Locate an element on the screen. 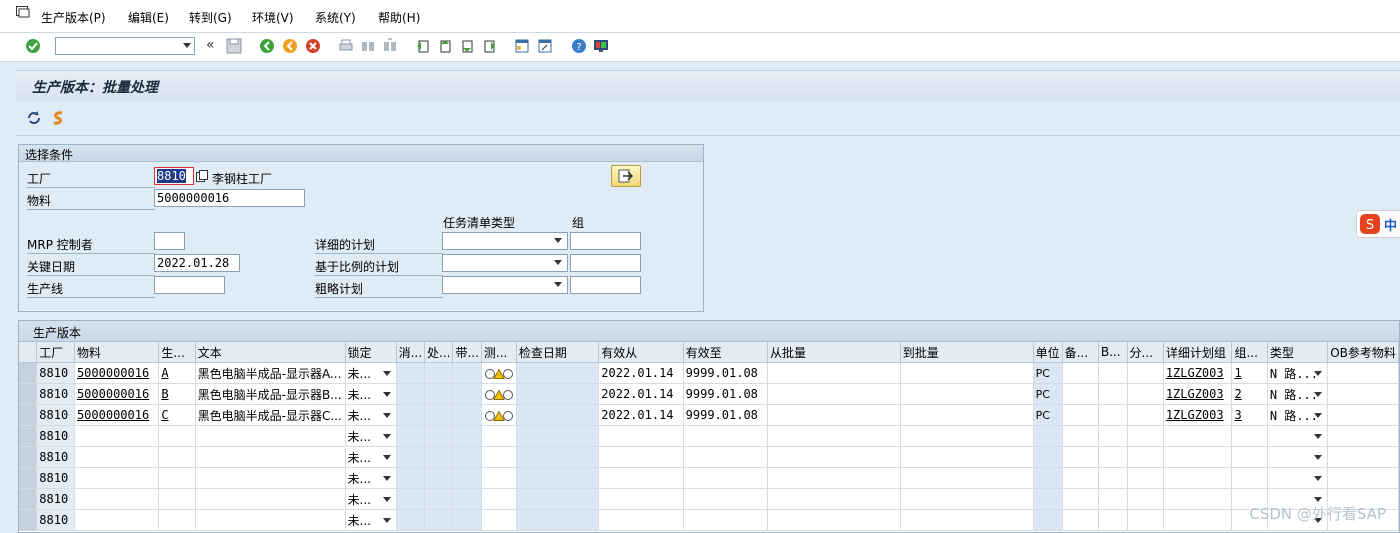 The image size is (1400, 533). previous-page-icon is located at coordinates (445, 46).